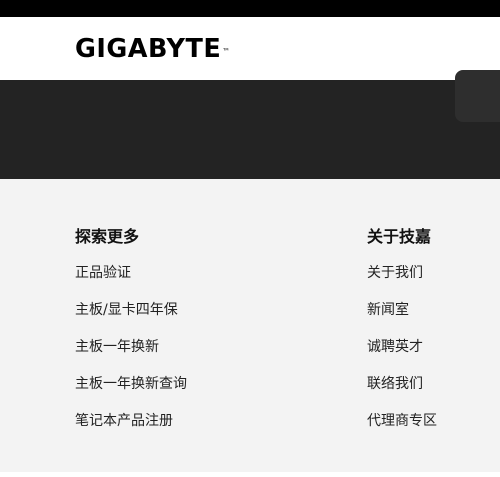 The width and height of the screenshot is (500, 477). I want to click on bottom-strip, so click(250, 474).